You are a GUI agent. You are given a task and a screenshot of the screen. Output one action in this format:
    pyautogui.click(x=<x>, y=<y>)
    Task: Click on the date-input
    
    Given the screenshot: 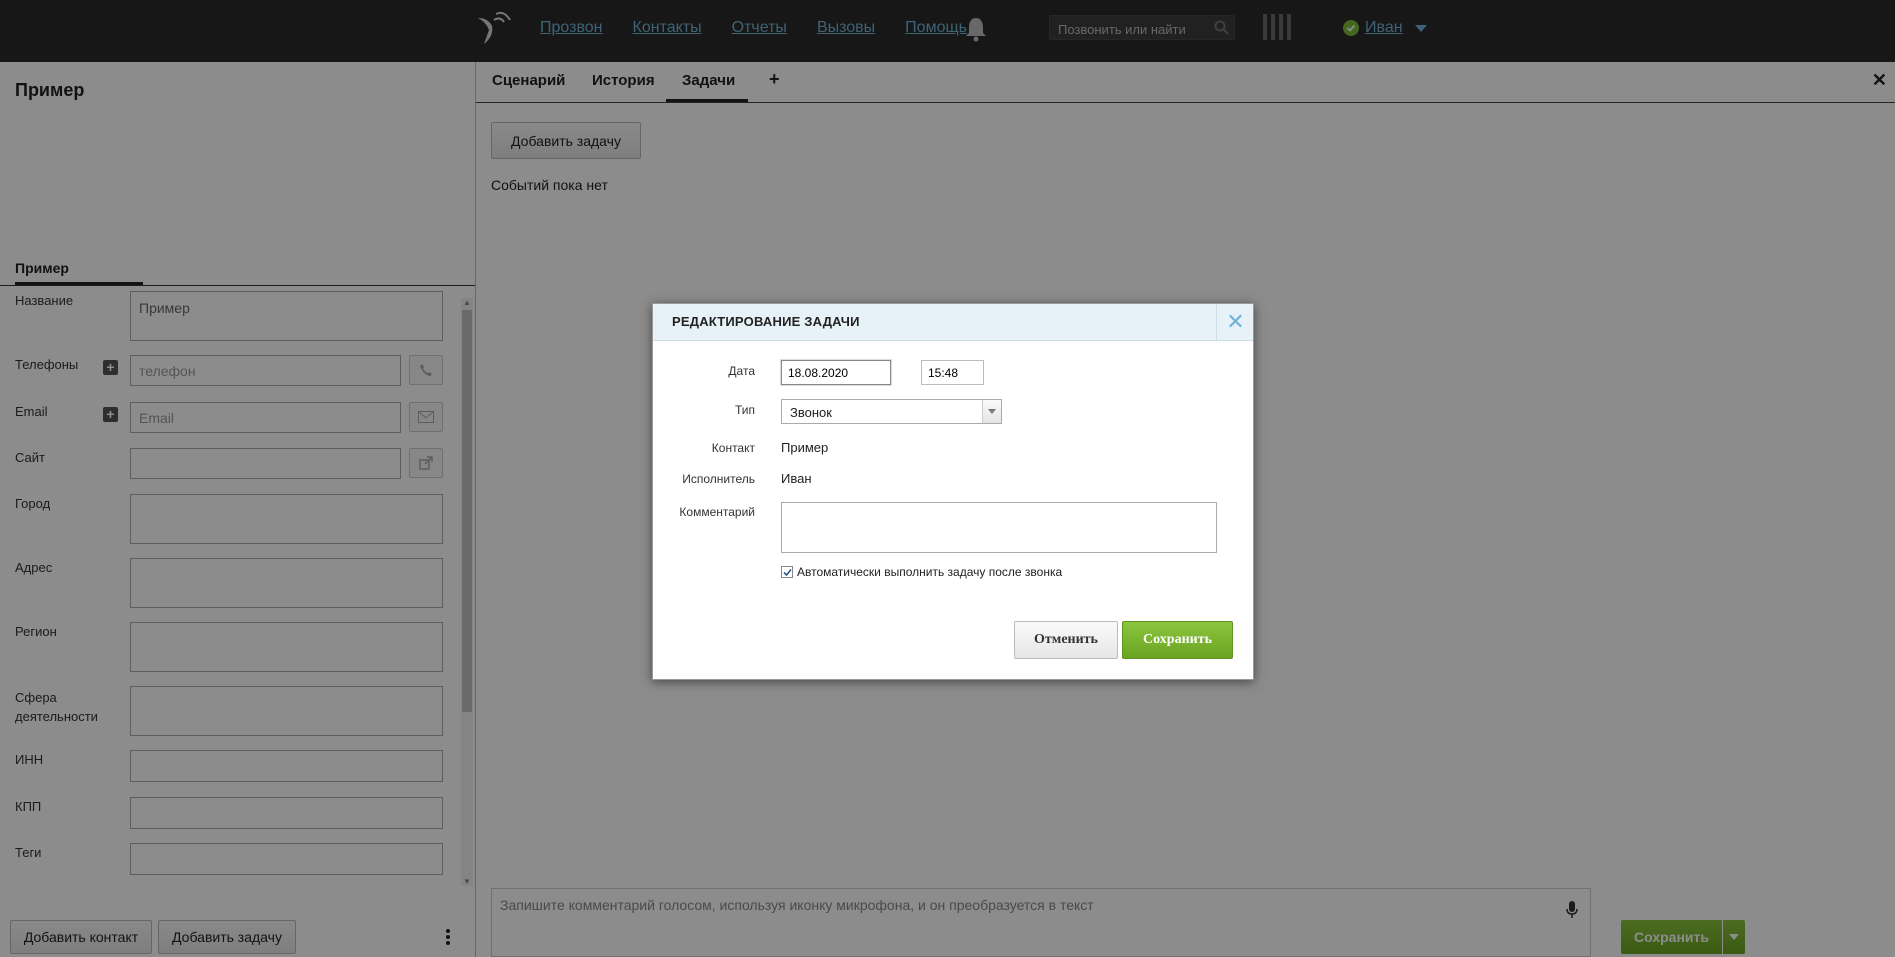 What is the action you would take?
    pyautogui.click(x=836, y=372)
    